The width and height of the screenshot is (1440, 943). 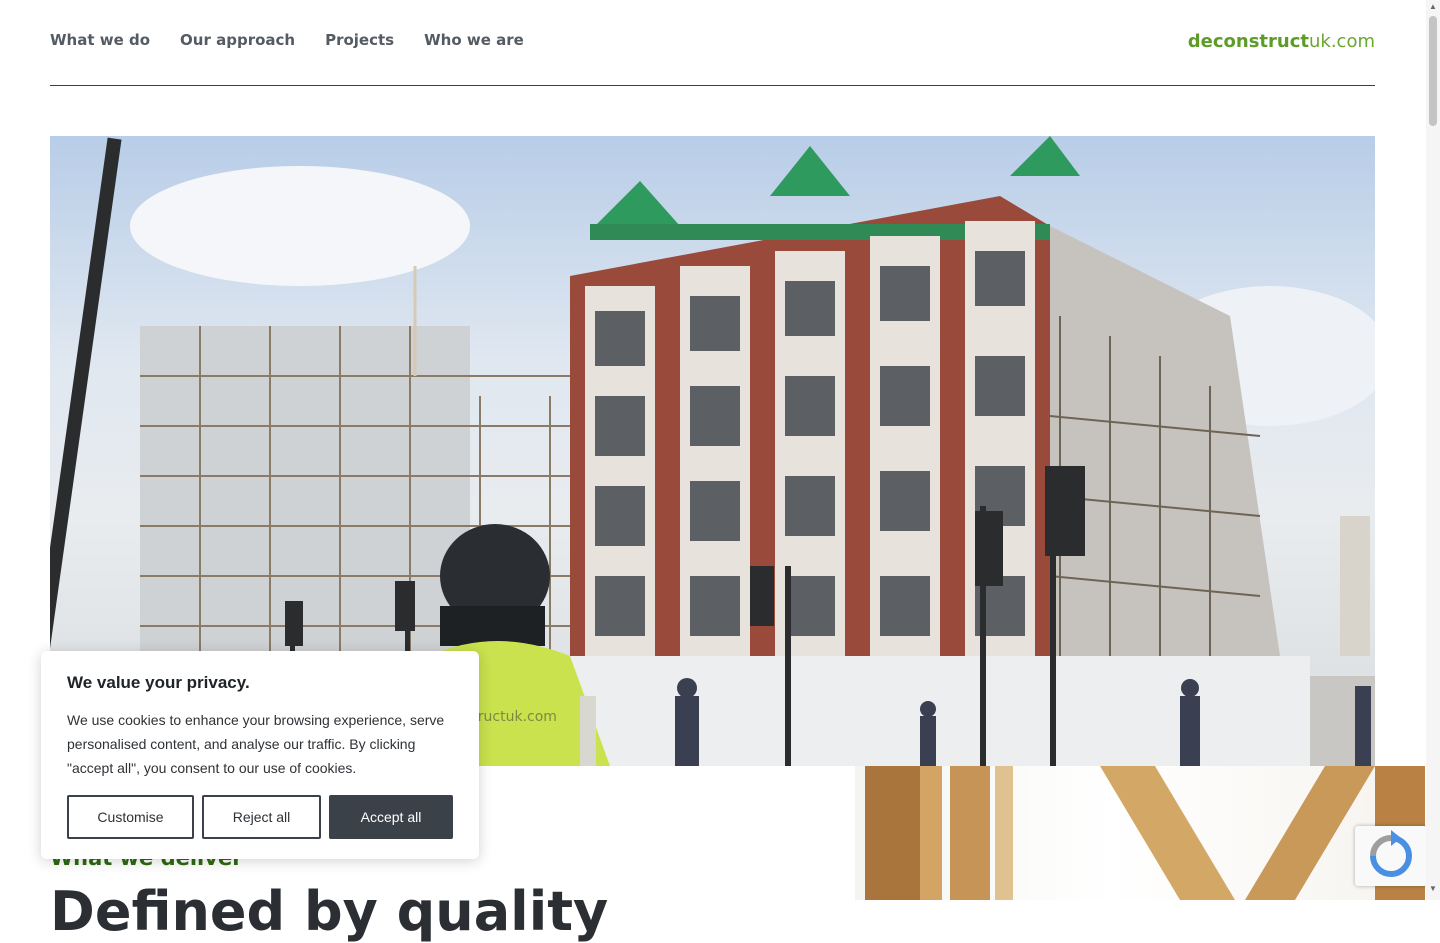 What do you see at coordinates (359, 40) in the screenshot?
I see `nav-projects: Projects` at bounding box center [359, 40].